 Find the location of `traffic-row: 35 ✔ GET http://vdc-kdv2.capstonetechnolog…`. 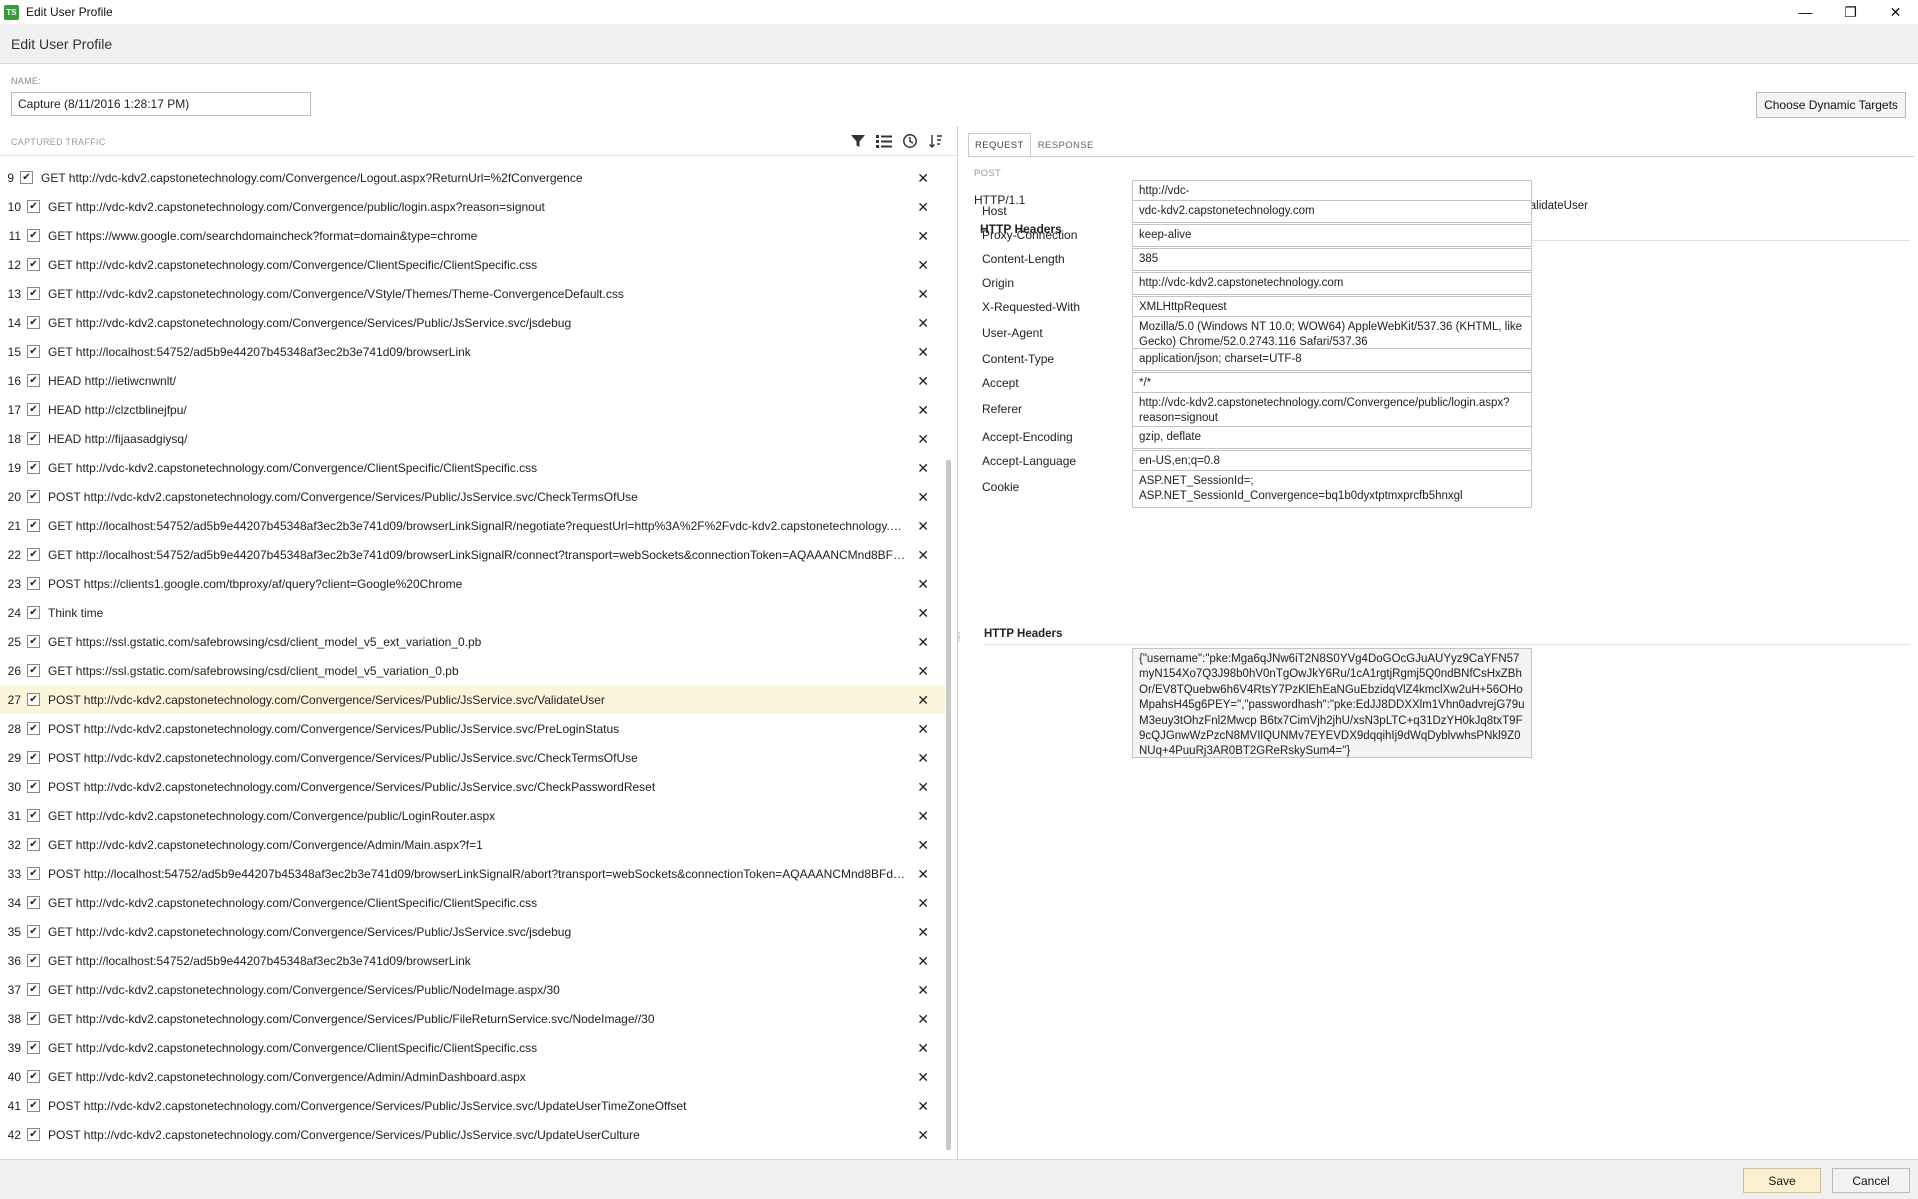

traffic-row: 35 ✔ GET http://vdc-kdv2.capstonetechnolog… is located at coordinates (472, 931).